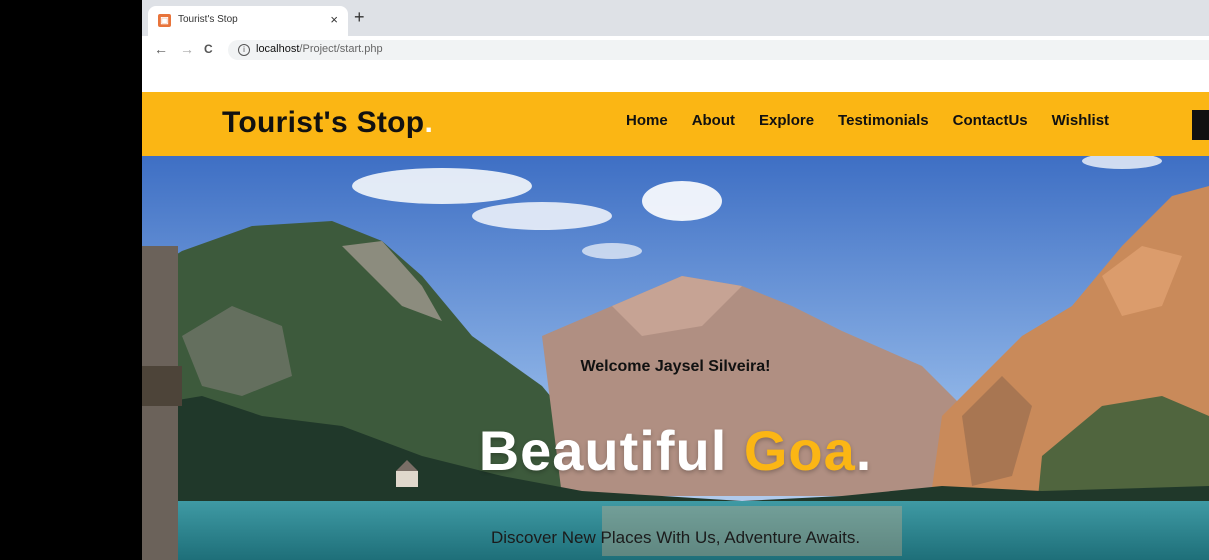 The image size is (1209, 560). What do you see at coordinates (675, 78) in the screenshot?
I see `page-top-spacer` at bounding box center [675, 78].